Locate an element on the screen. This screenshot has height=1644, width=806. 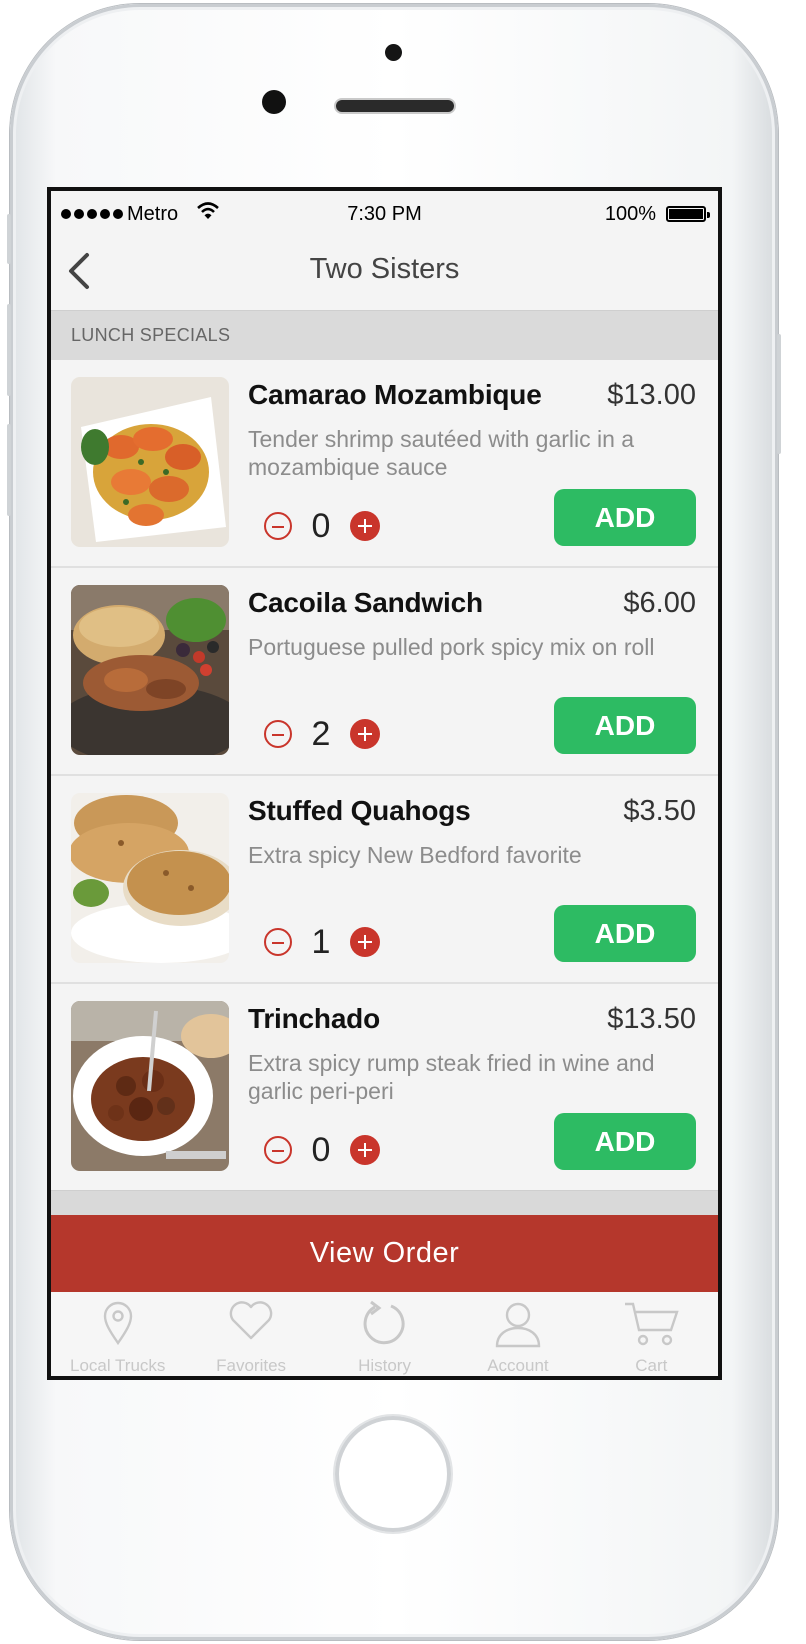
item-name: Camarao Mozambique is located at coordinates (395, 394).